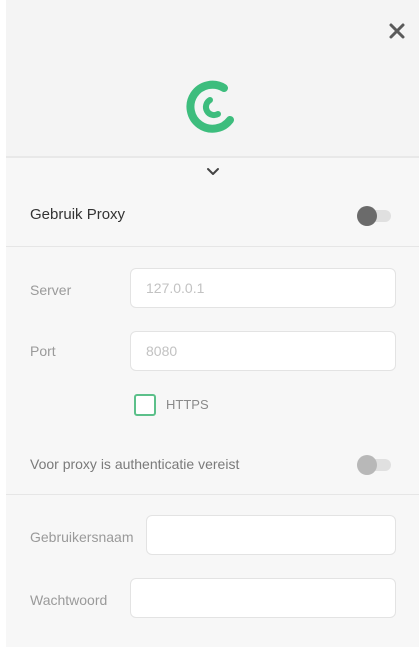  What do you see at coordinates (187, 404) in the screenshot?
I see `https-label: HTTPS` at bounding box center [187, 404].